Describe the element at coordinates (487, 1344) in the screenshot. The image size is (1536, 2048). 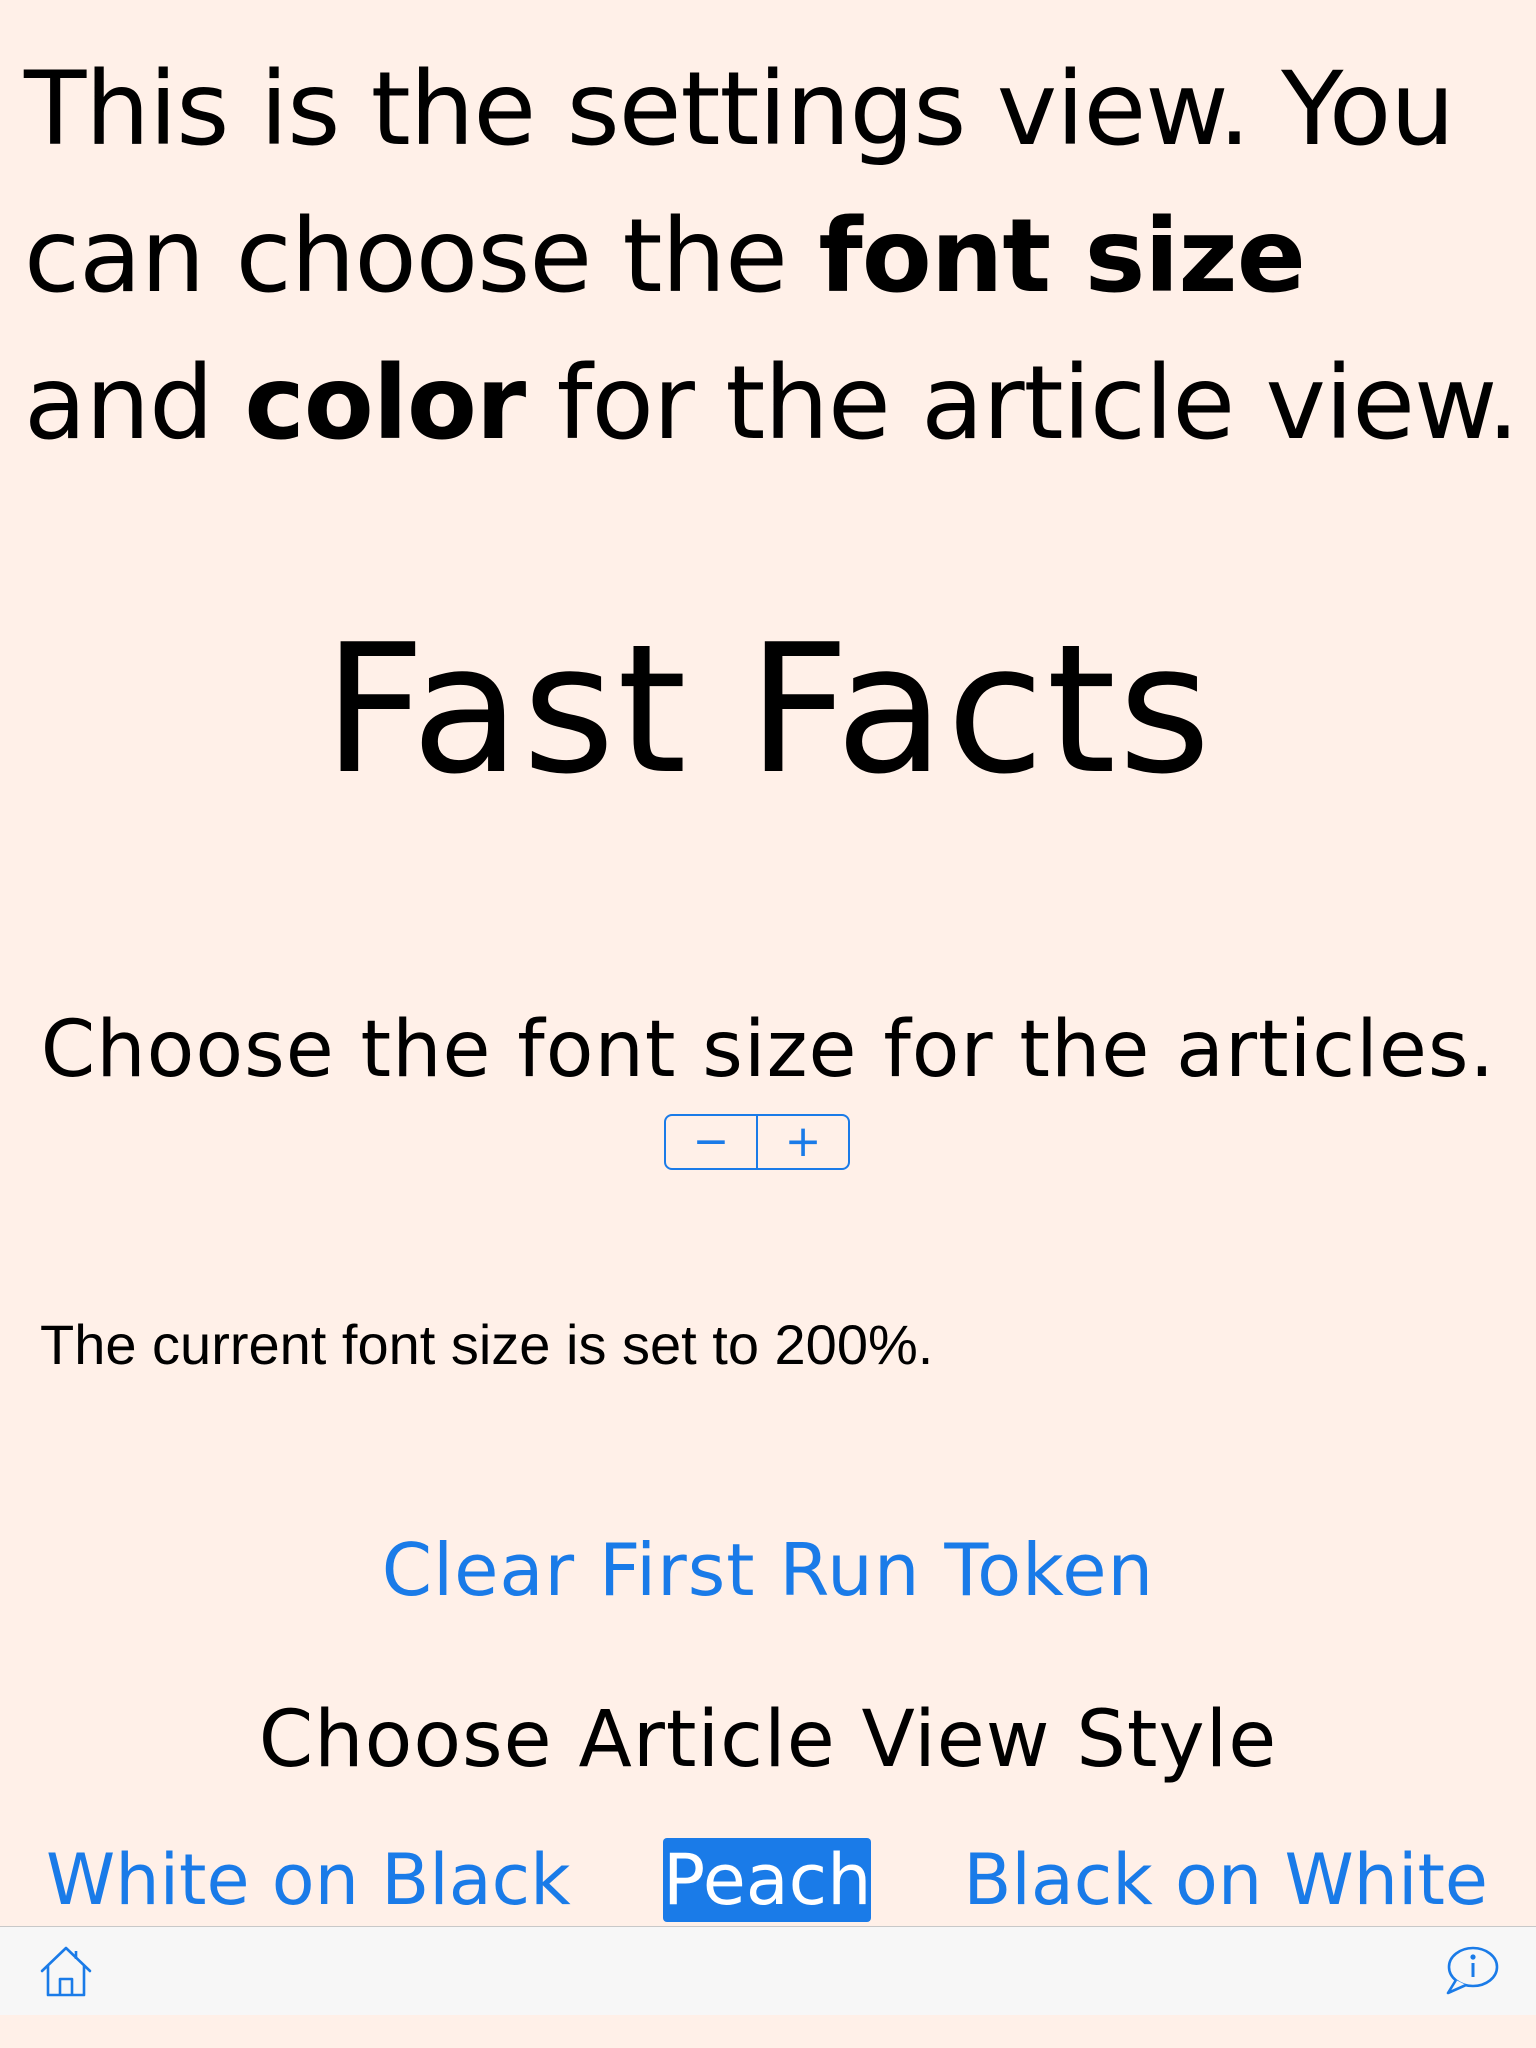
I see `current-font-size-label: The current font size is set to 200%.` at that location.